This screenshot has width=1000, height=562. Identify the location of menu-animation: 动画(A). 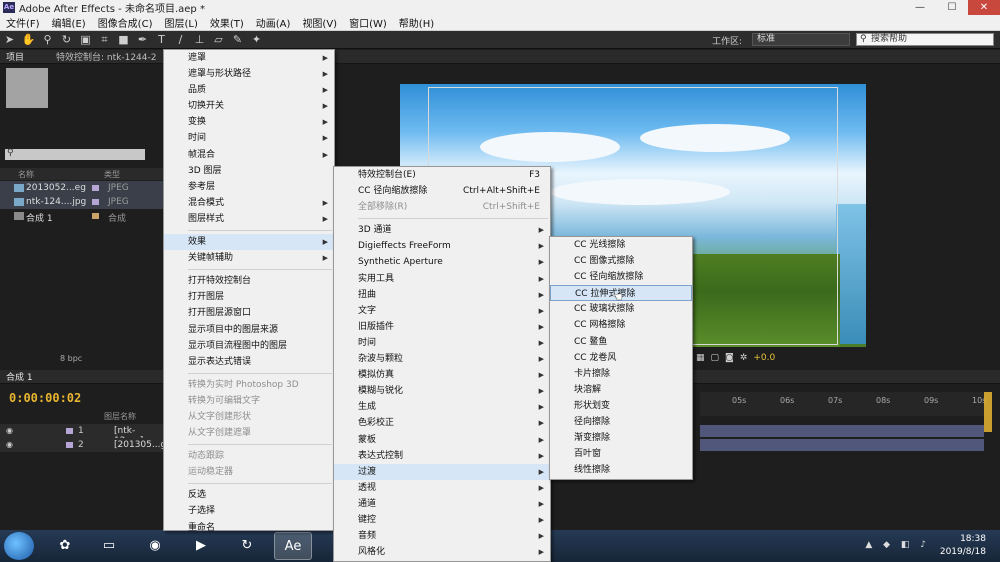
(273, 22).